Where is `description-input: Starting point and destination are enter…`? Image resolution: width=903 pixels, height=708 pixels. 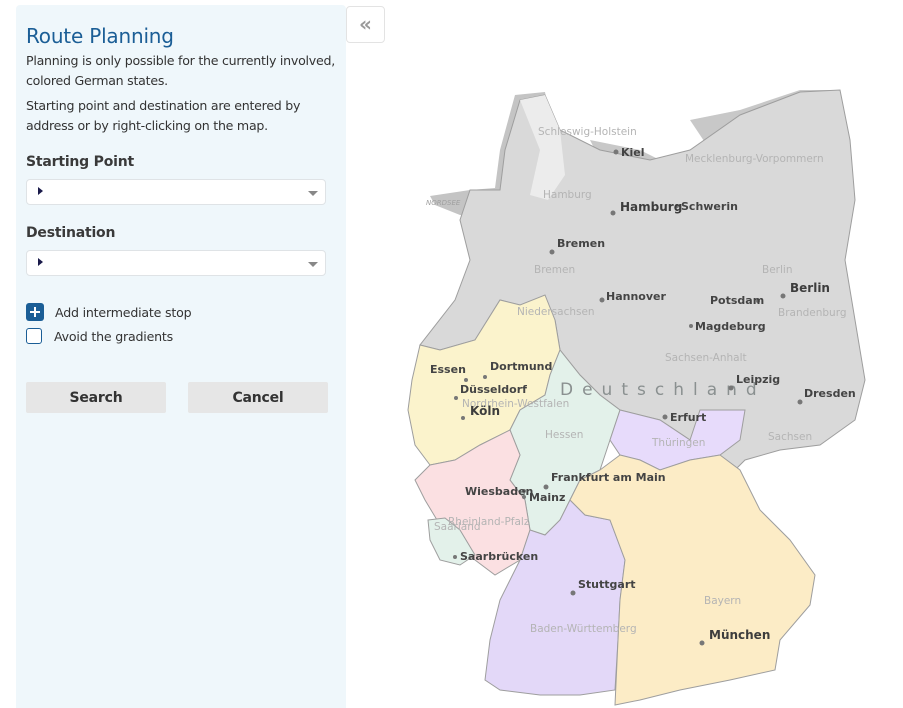
description-input: Starting point and destination are enter… is located at coordinates (163, 115).